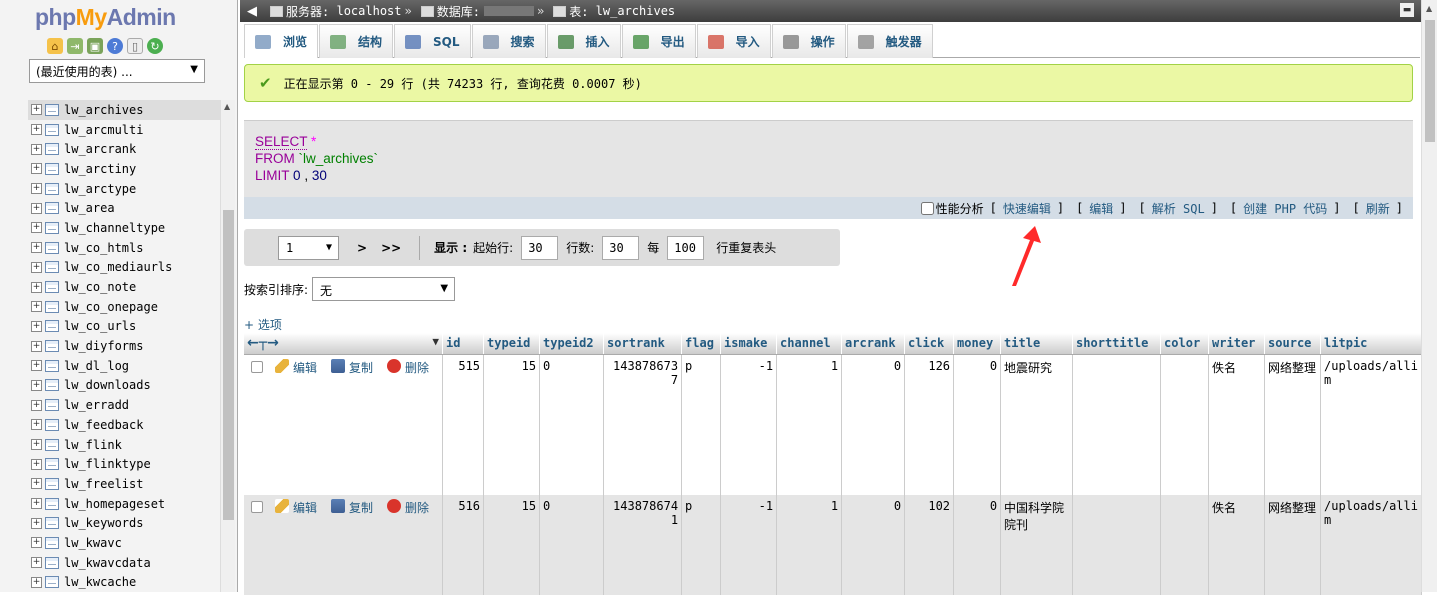 This screenshot has height=595, width=1437. What do you see at coordinates (512, 344) in the screenshot?
I see `column-header-typeid: typeid` at bounding box center [512, 344].